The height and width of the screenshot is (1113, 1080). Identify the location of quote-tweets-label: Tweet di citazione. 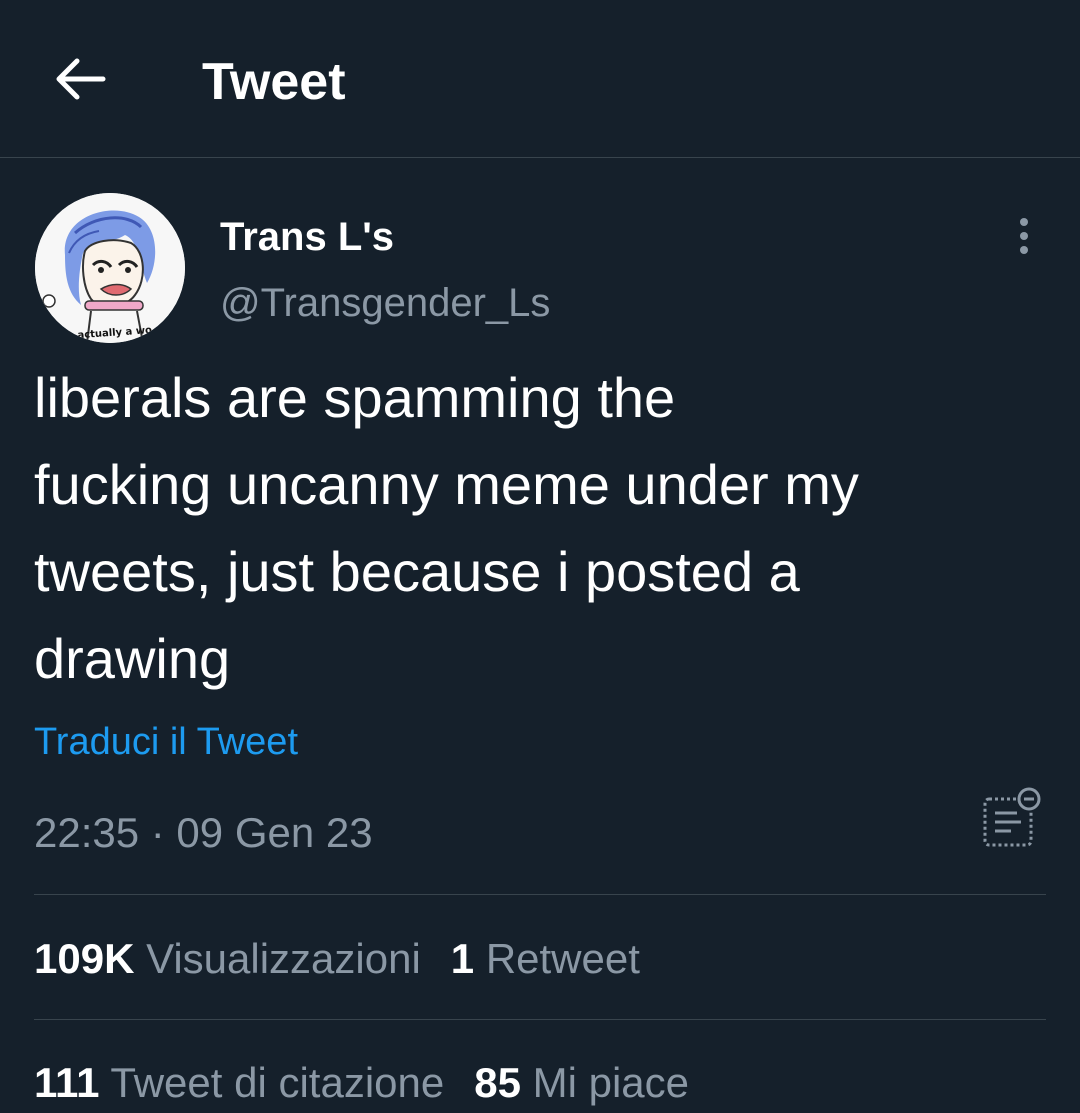
(277, 1082).